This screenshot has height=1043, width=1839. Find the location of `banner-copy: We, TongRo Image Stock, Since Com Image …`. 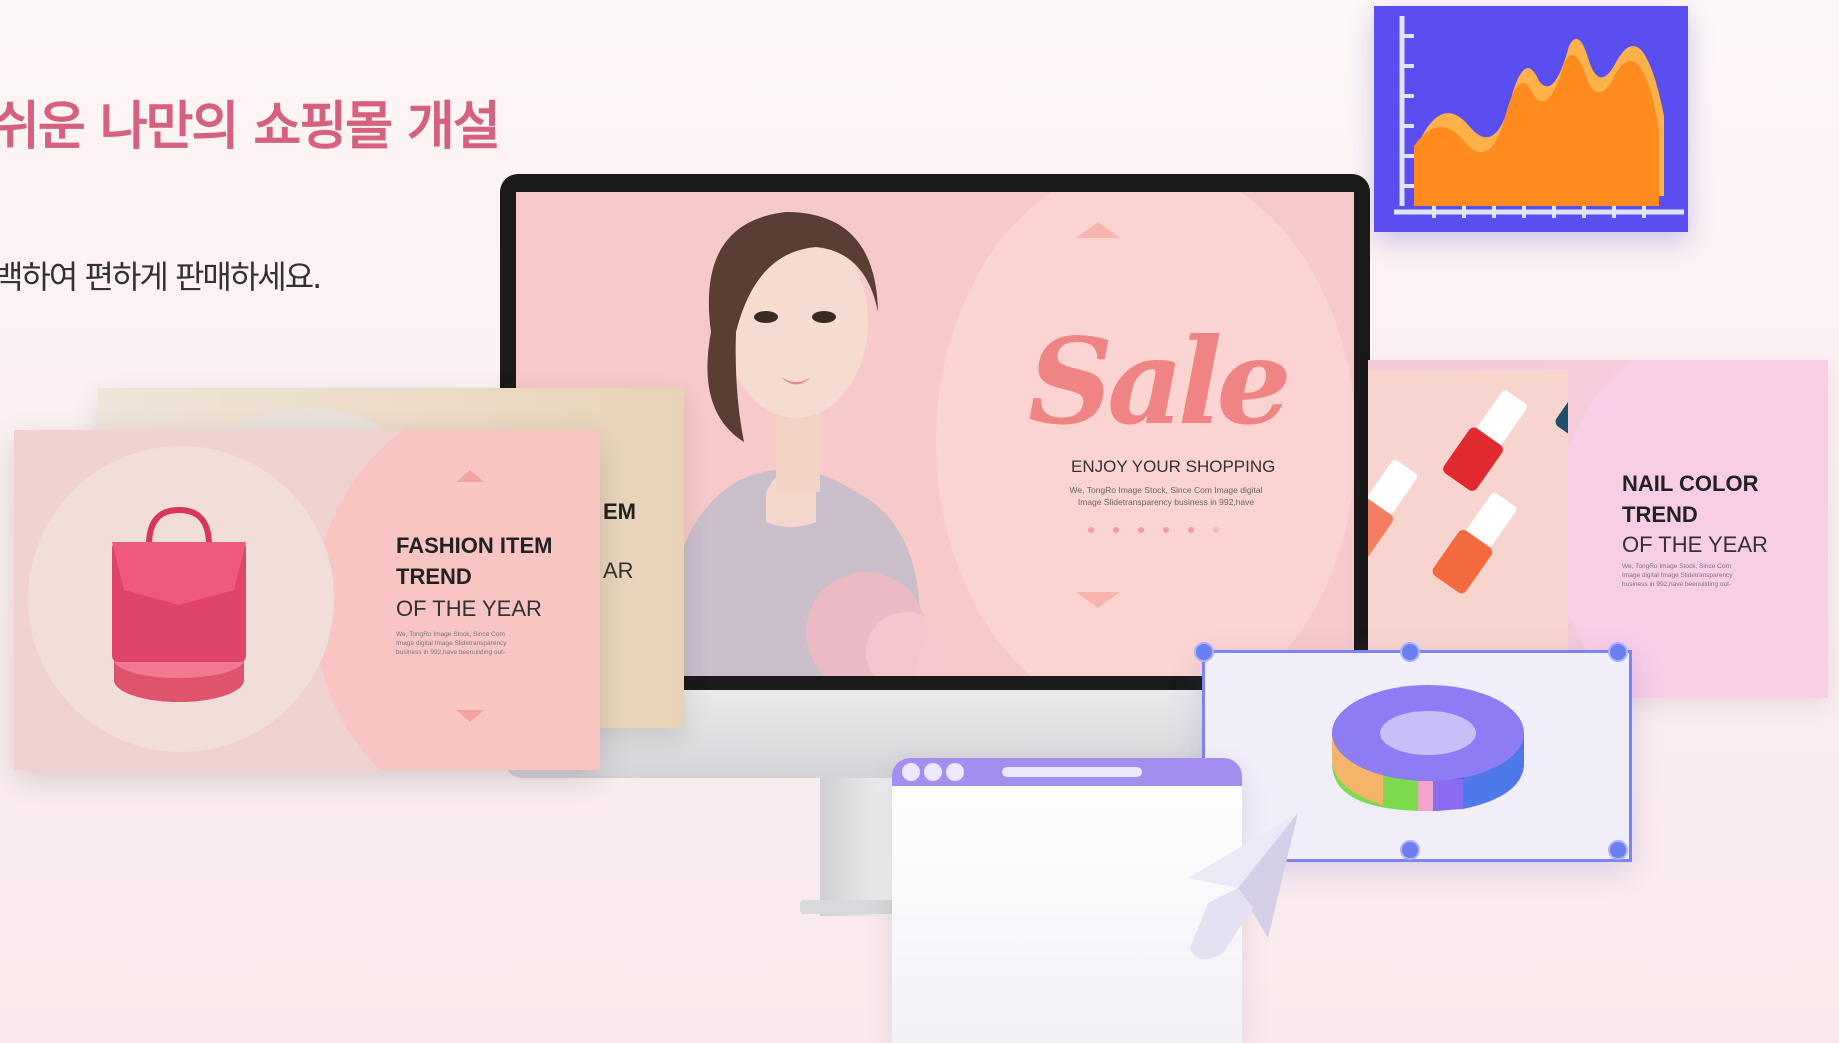

banner-copy: We, TongRo Image Stock, Since Com Image … is located at coordinates (1166, 496).